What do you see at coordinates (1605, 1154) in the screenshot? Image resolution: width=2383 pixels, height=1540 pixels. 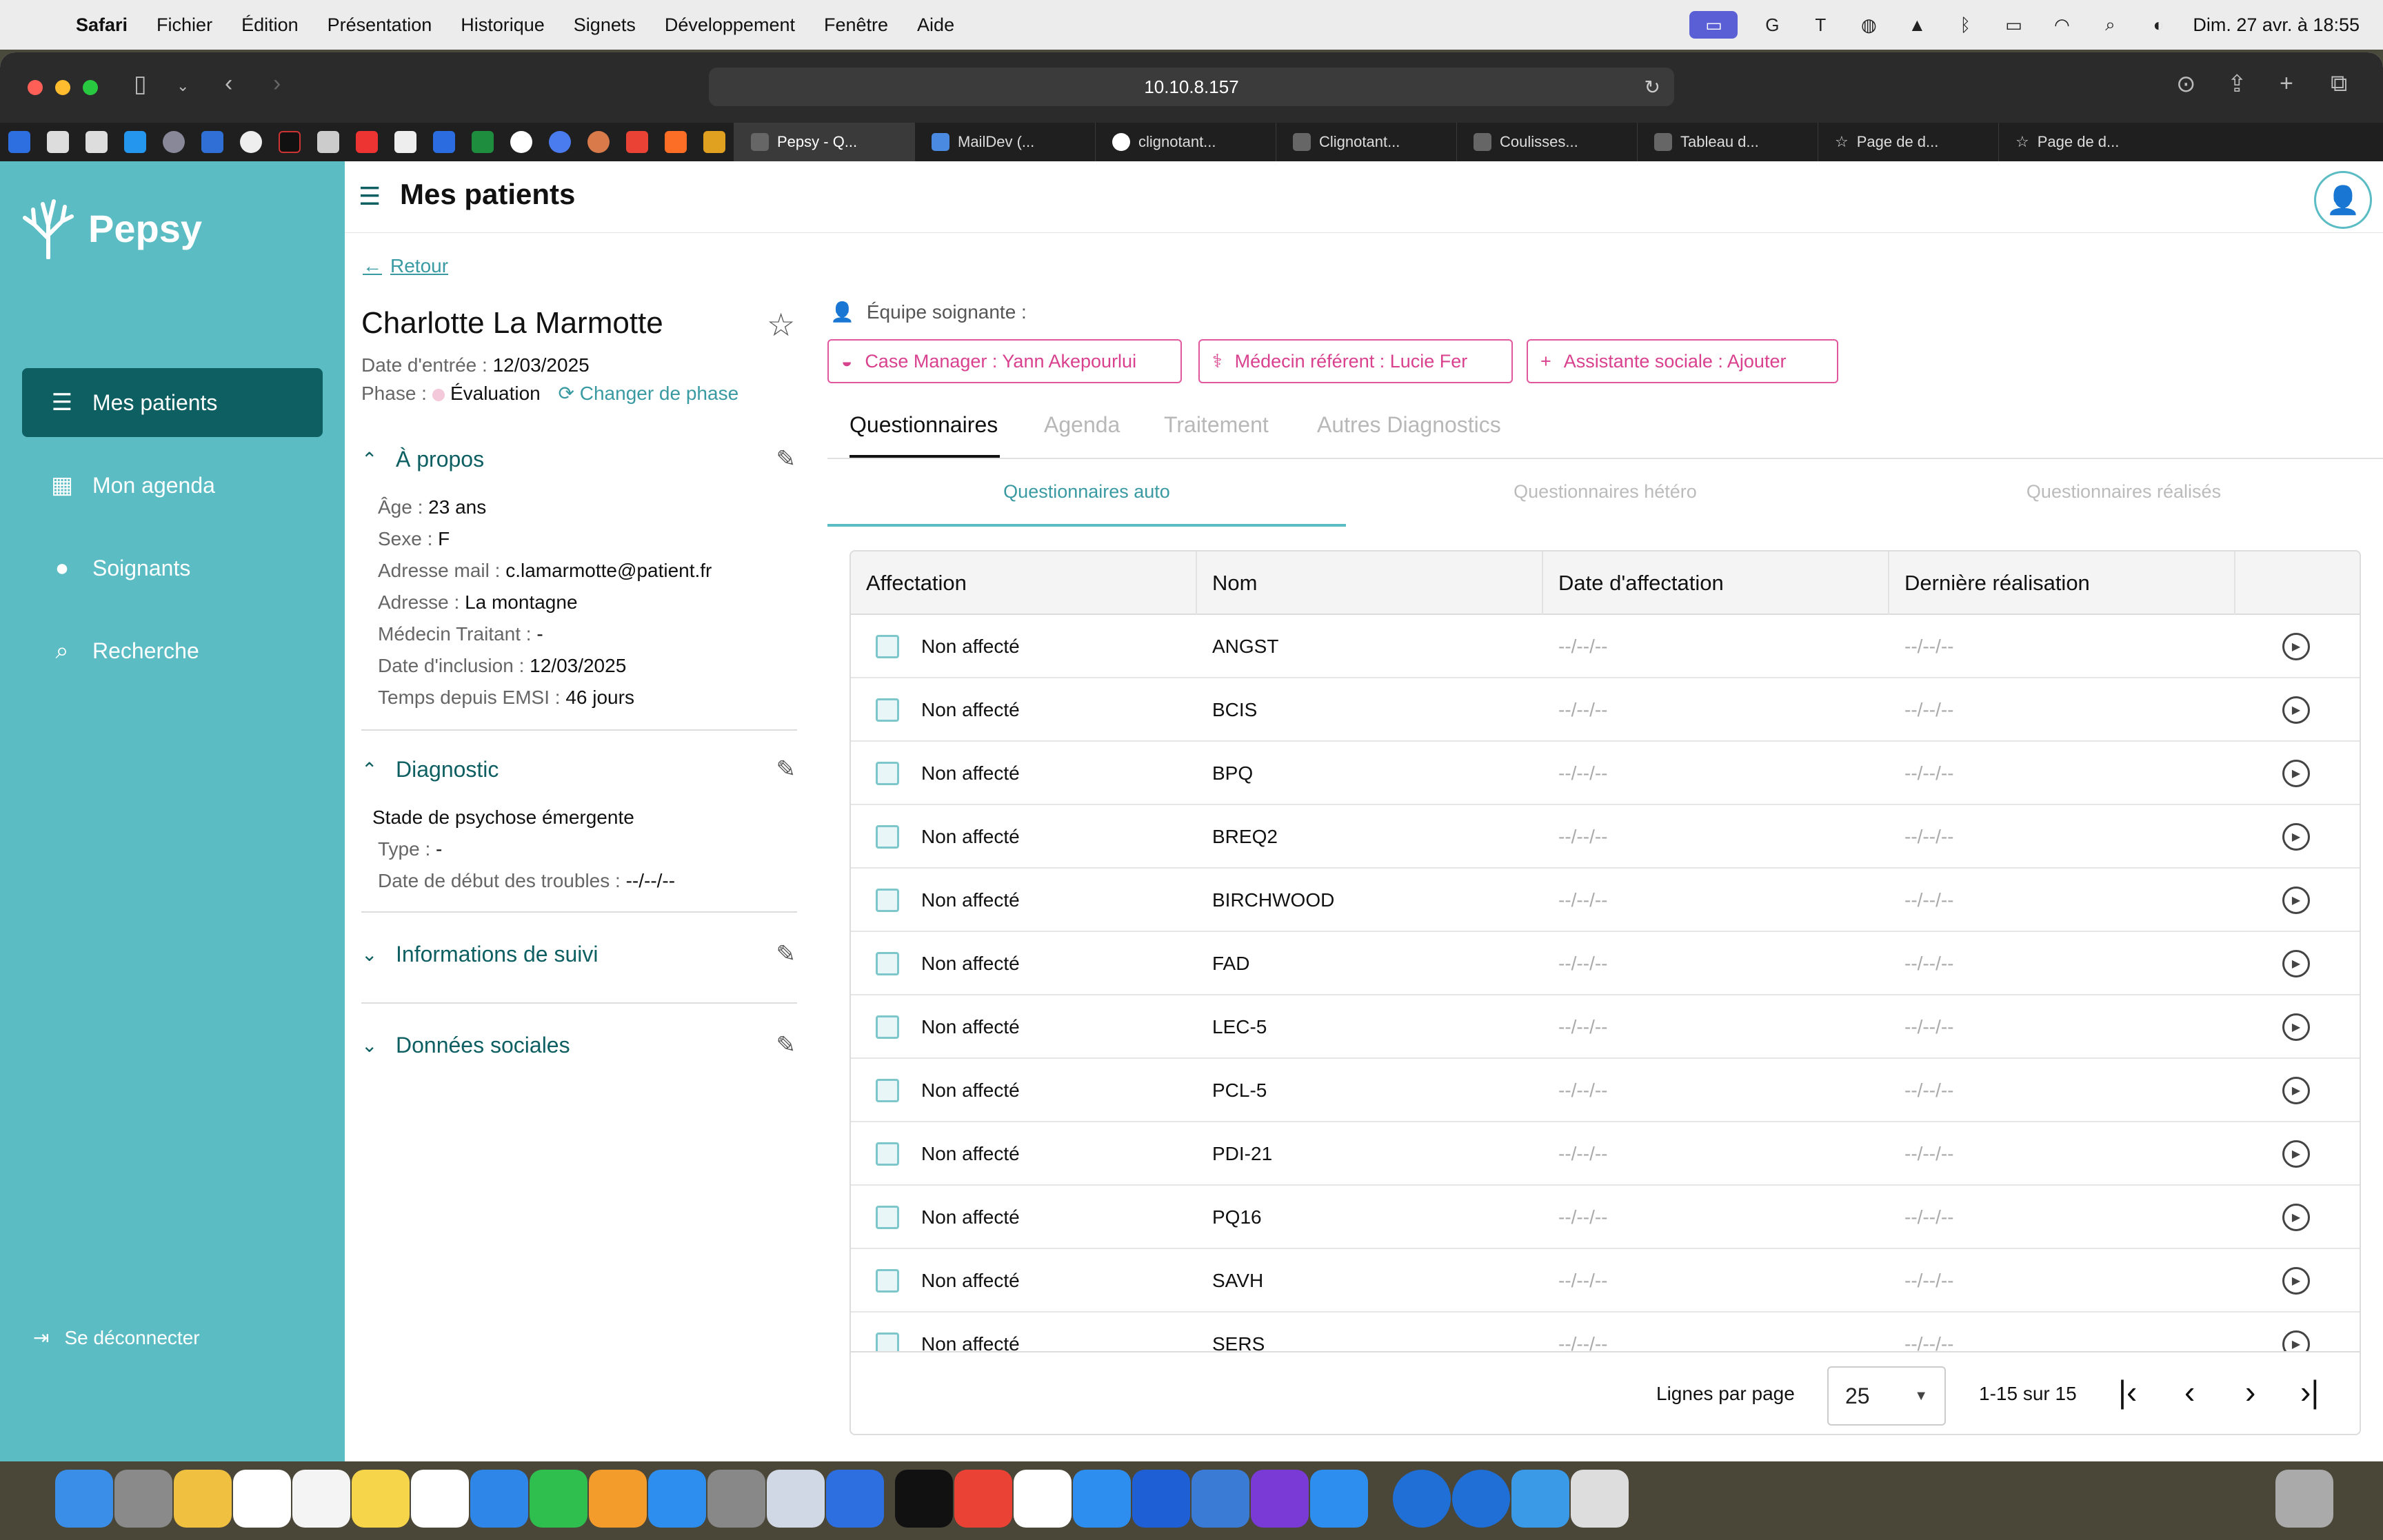 I see `table-row: Non affecté PDI-21 --/--/-- --/--/-- ▶` at bounding box center [1605, 1154].